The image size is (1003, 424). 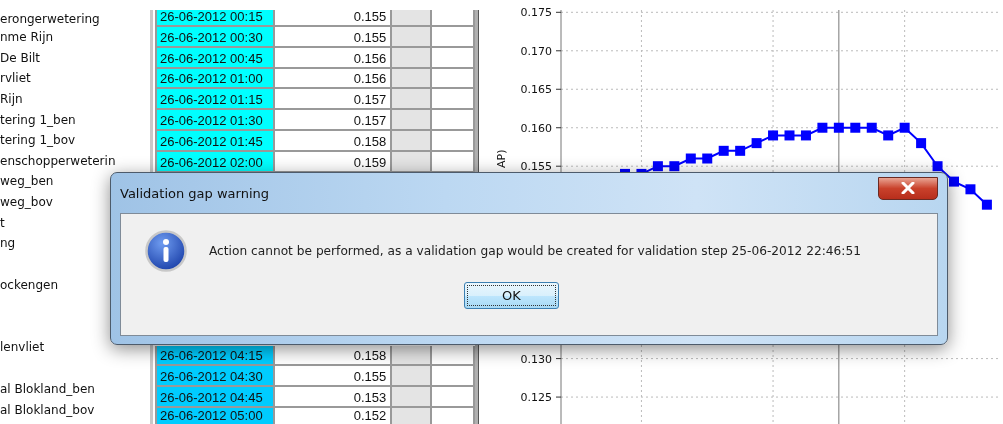 What do you see at coordinates (75, 18) in the screenshot?
I see `station-name: erongerwetering` at bounding box center [75, 18].